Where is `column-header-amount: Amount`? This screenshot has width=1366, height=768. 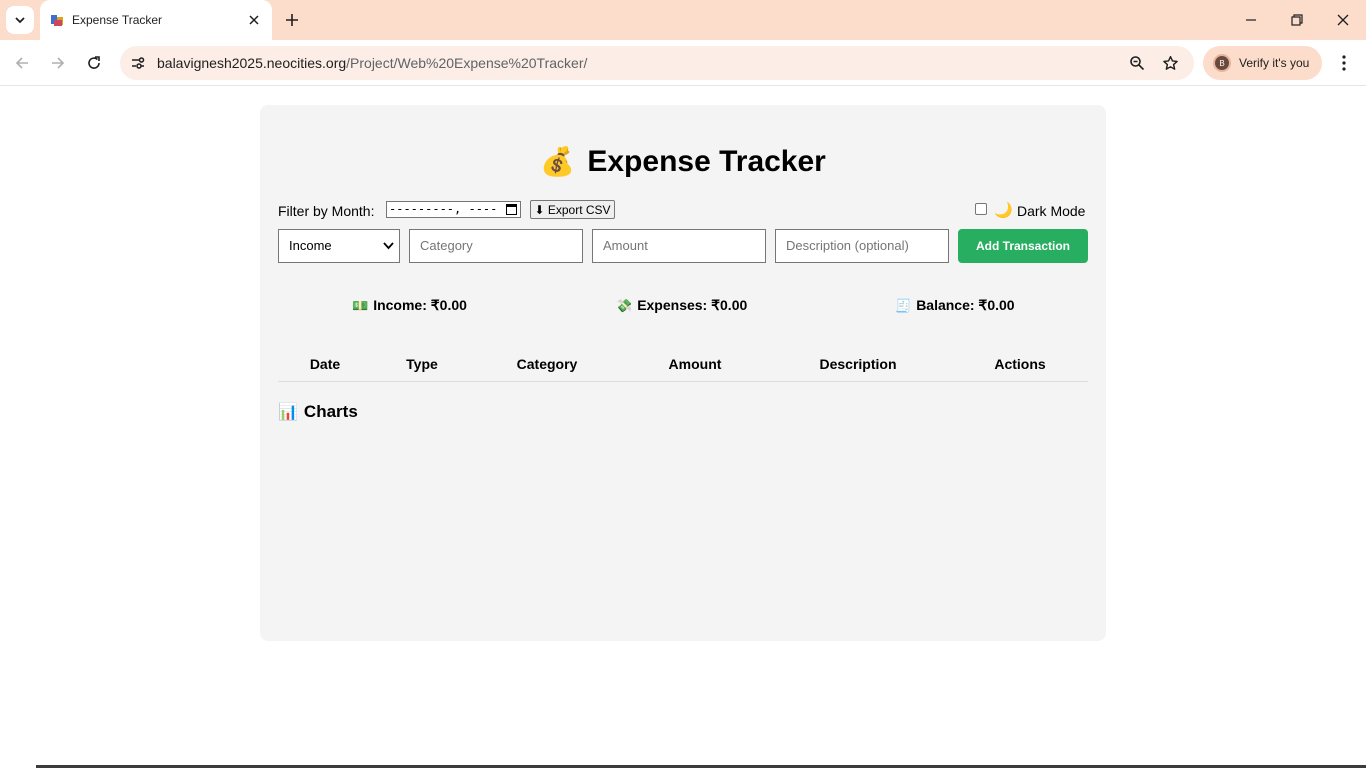 column-header-amount: Amount is located at coordinates (695, 364).